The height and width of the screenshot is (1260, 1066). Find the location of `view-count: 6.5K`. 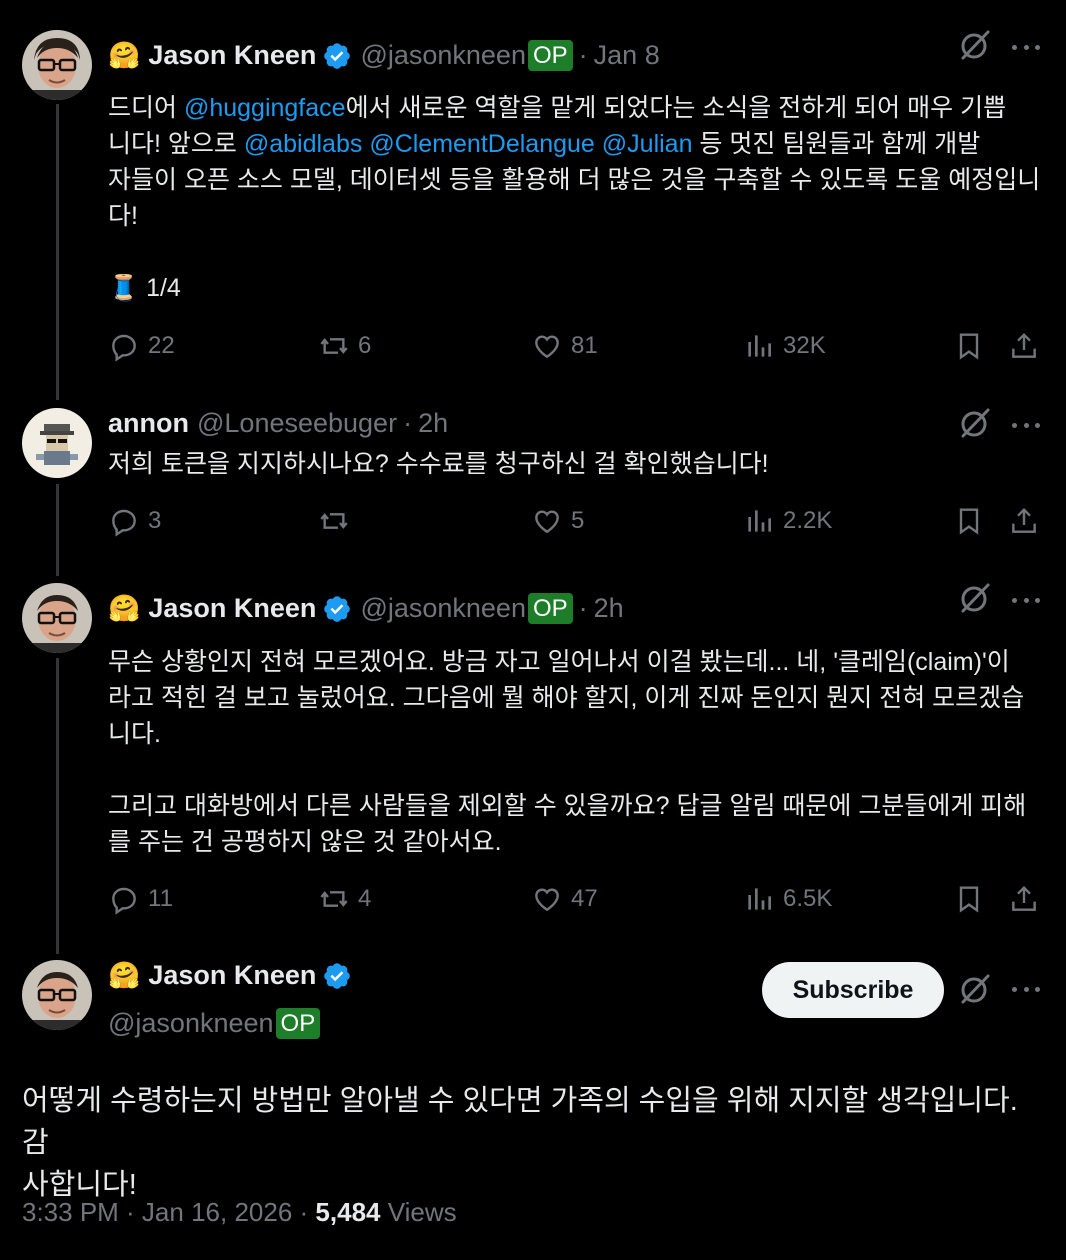

view-count: 6.5K is located at coordinates (808, 898).